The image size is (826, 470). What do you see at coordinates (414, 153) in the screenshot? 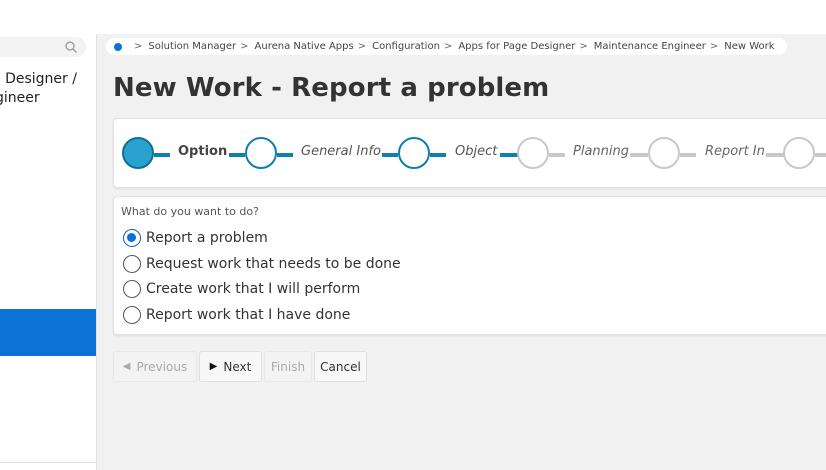
I see `step-object-circle` at bounding box center [414, 153].